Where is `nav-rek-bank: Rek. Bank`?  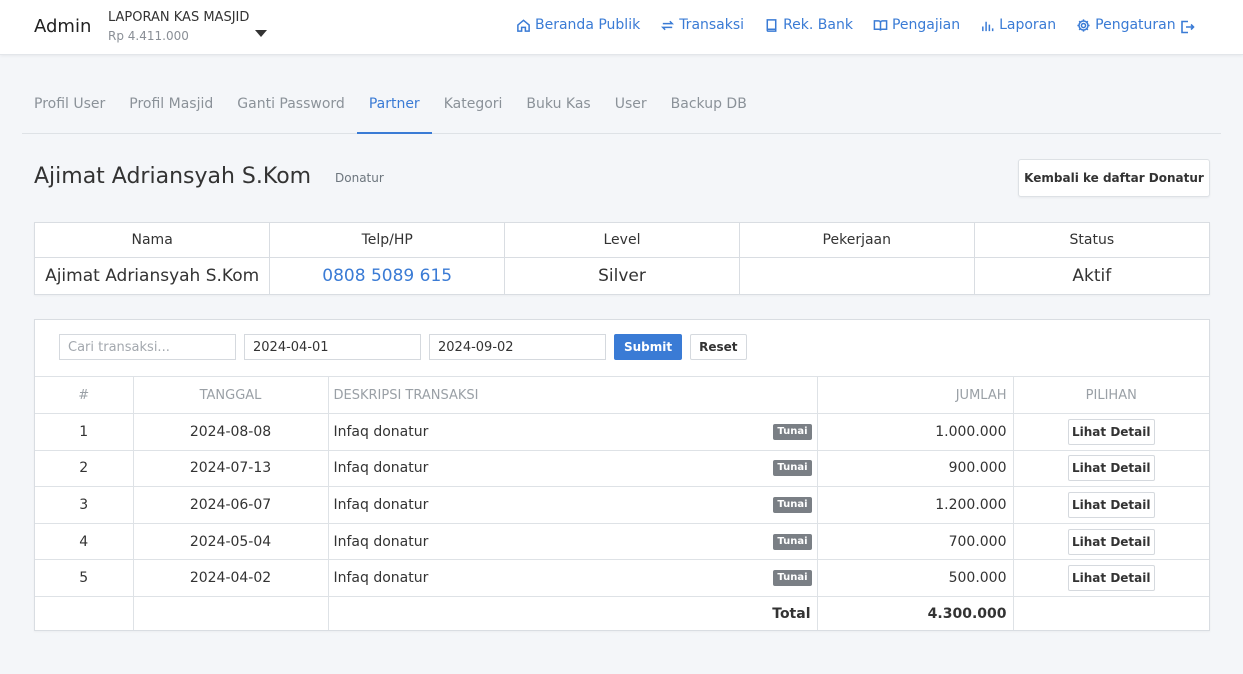
nav-rek-bank: Rek. Bank is located at coordinates (808, 25).